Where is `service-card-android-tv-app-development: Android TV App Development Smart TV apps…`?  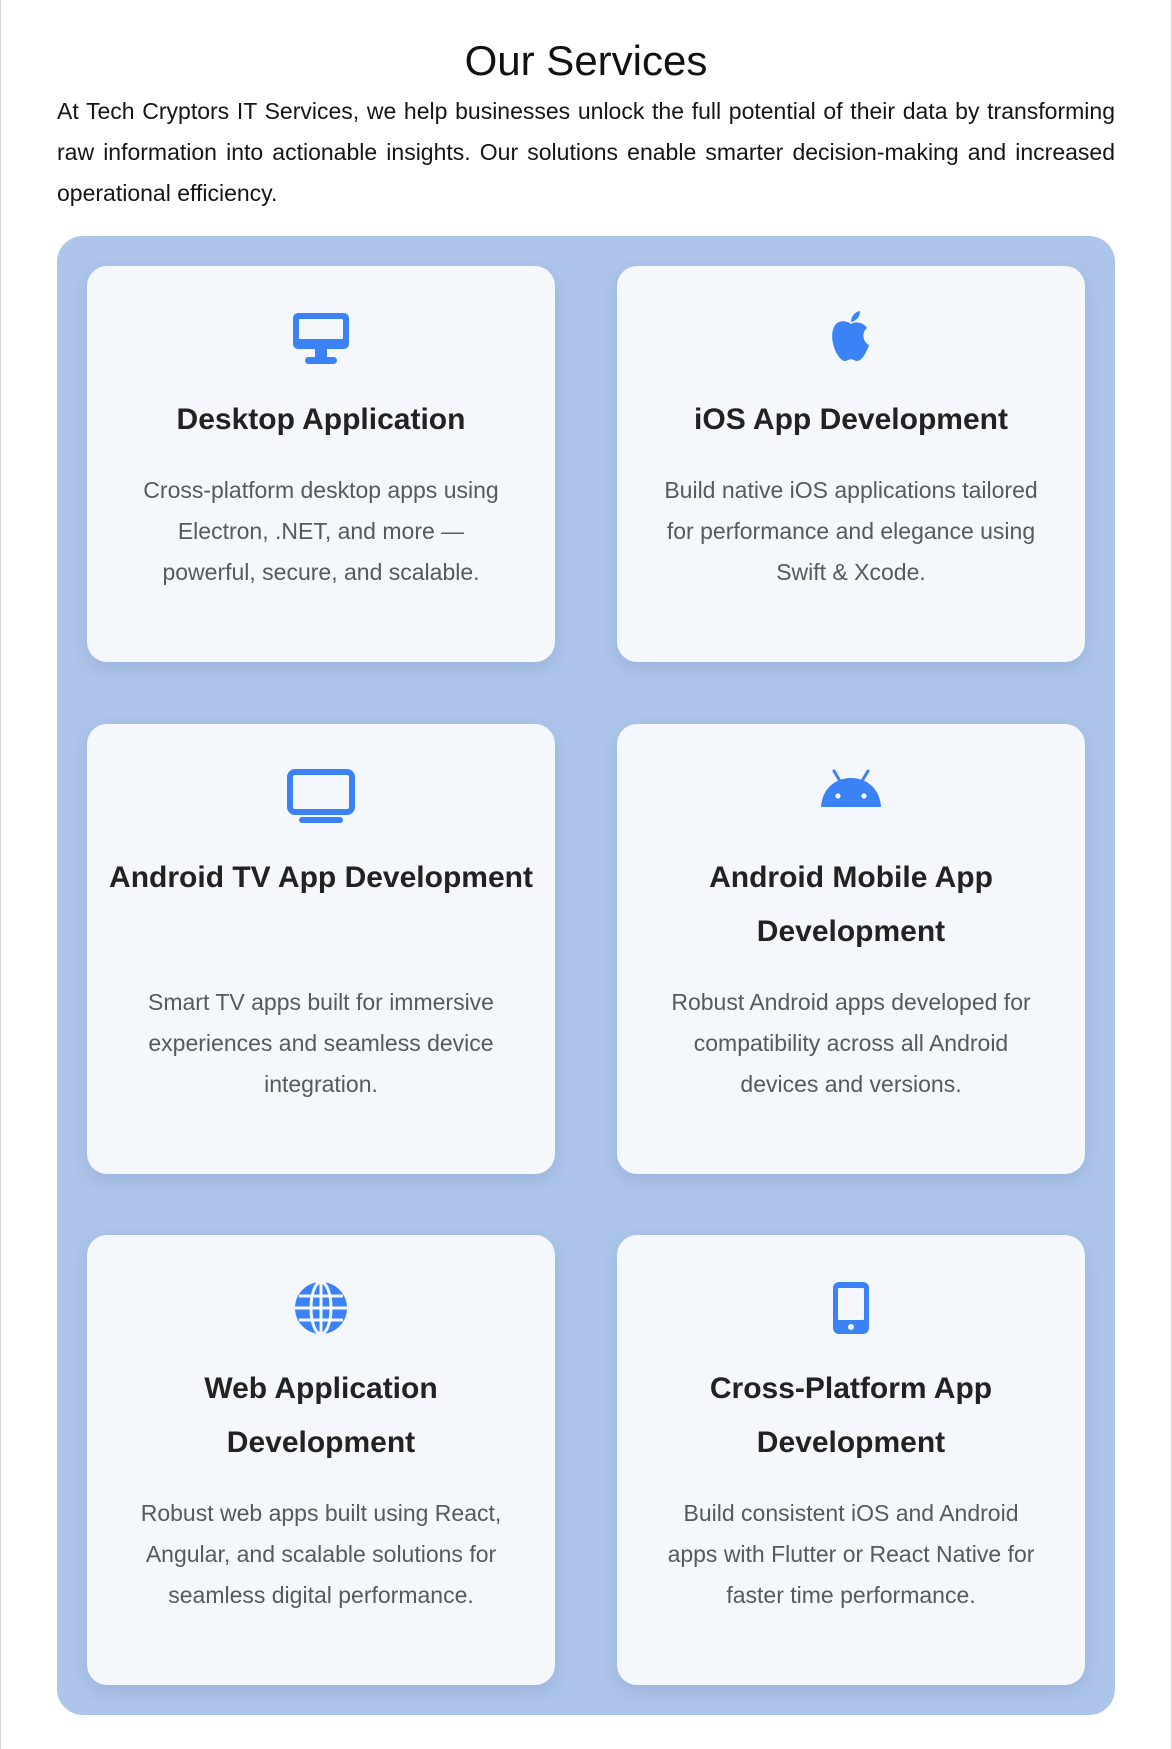 service-card-android-tv-app-development: Android TV App Development Smart TV apps… is located at coordinates (321, 949).